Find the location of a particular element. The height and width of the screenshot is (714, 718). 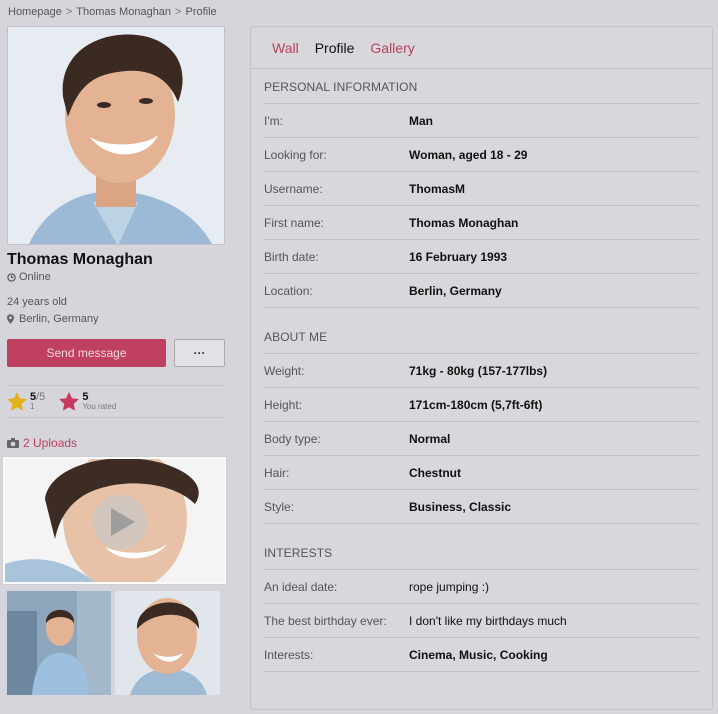

send-message-button: Send message is located at coordinates (86, 353).